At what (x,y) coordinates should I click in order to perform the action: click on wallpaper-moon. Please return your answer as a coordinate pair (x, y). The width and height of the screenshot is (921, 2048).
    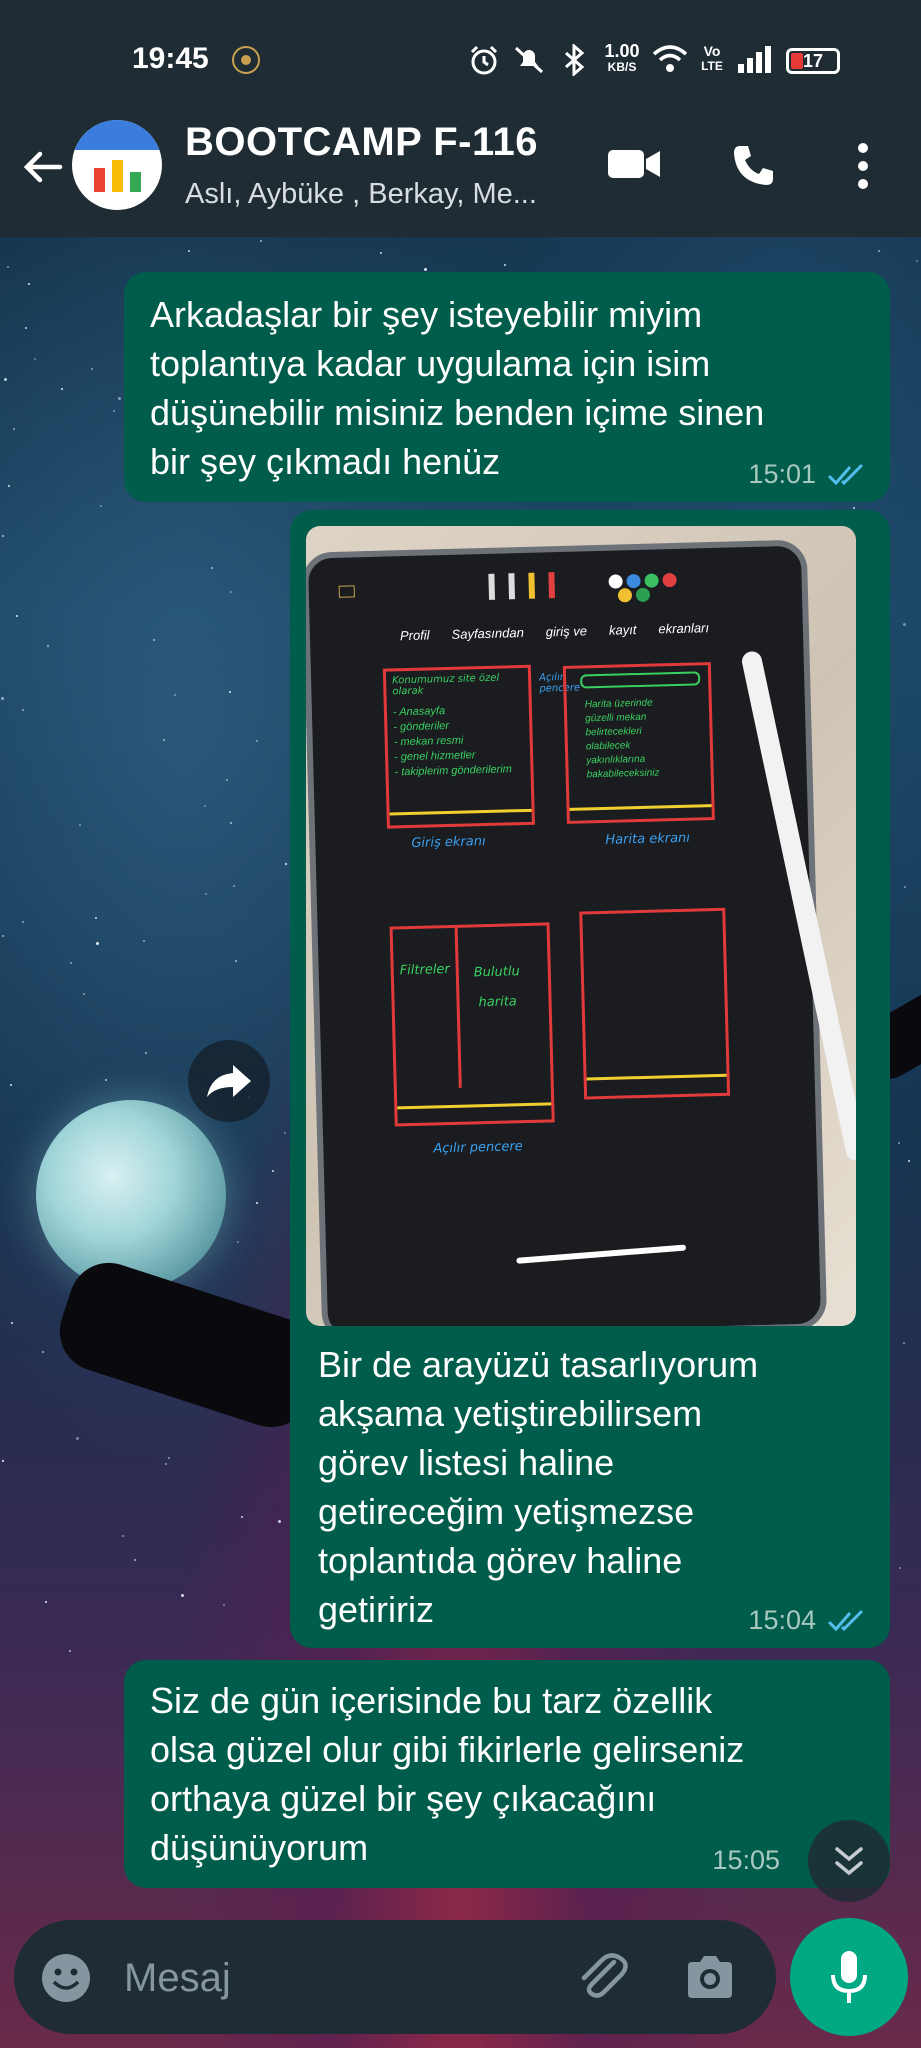
    Looking at the image, I should click on (131, 1195).